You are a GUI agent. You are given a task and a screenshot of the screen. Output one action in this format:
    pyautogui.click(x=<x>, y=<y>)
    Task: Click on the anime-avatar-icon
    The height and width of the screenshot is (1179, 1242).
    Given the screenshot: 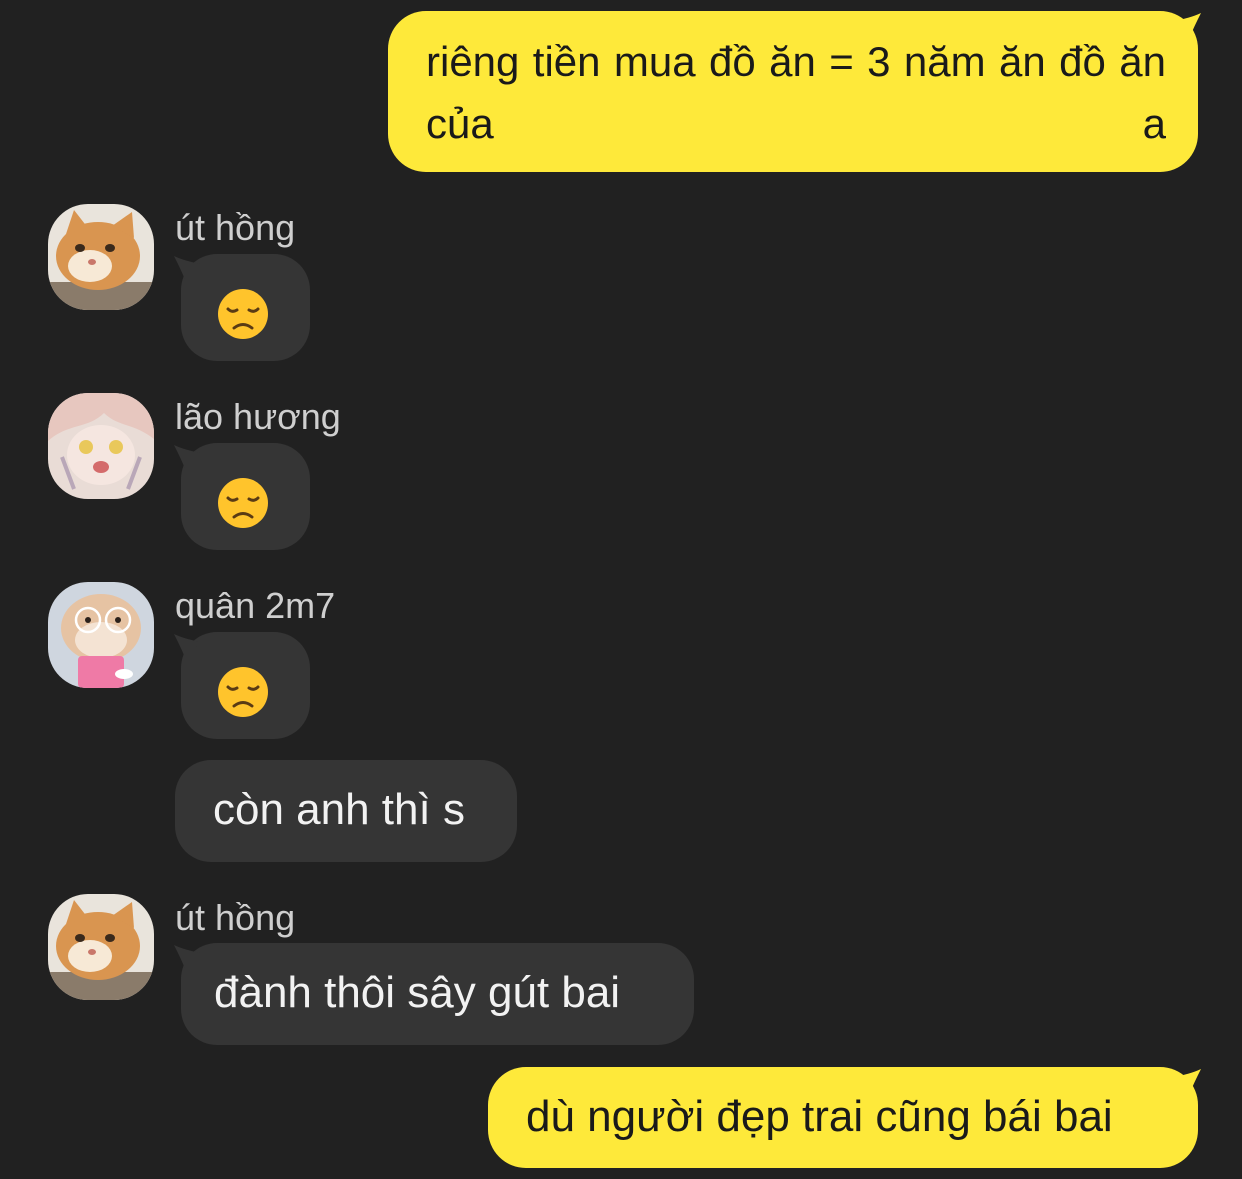 What is the action you would take?
    pyautogui.click(x=101, y=446)
    